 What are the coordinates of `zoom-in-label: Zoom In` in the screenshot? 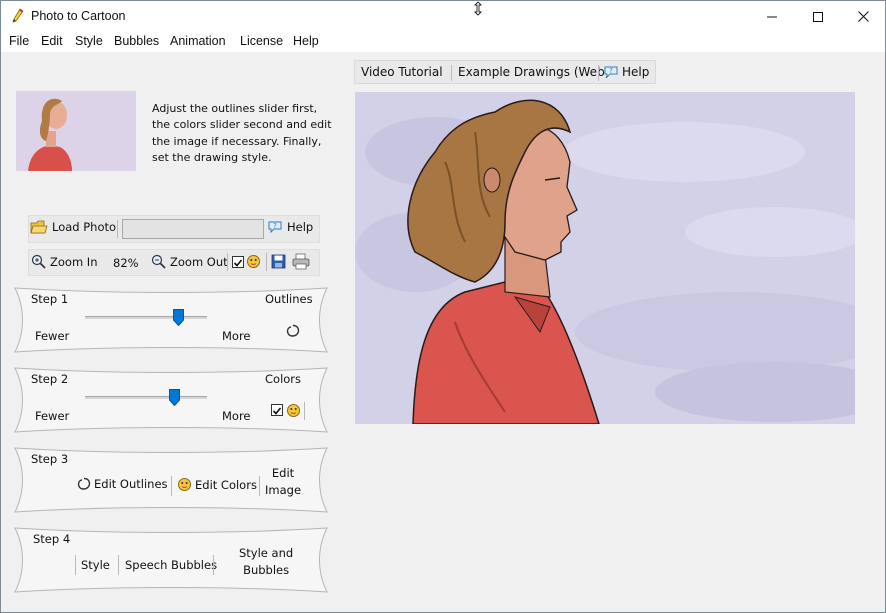 It's located at (74, 261).